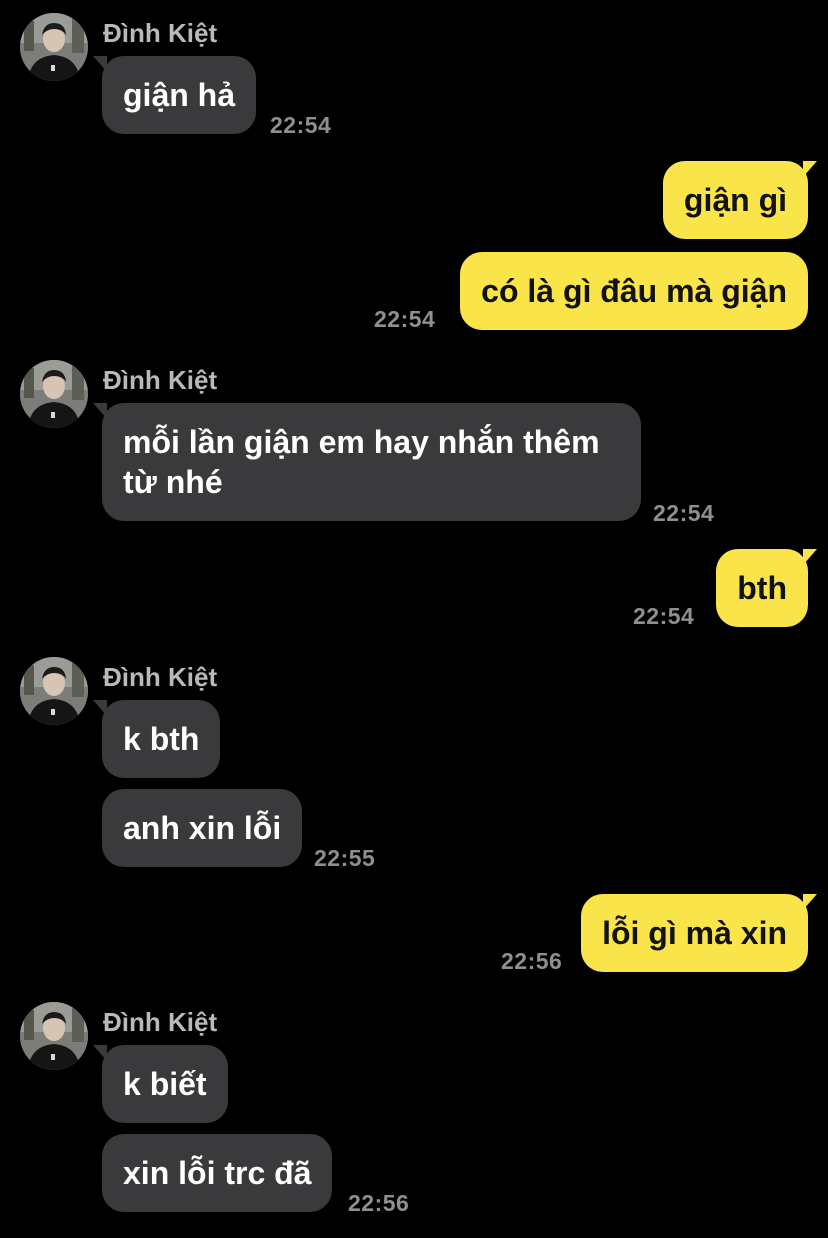  I want to click on message-bubble: mỗi lần giận em hay nhắn thêm từ nhé, so click(367, 462).